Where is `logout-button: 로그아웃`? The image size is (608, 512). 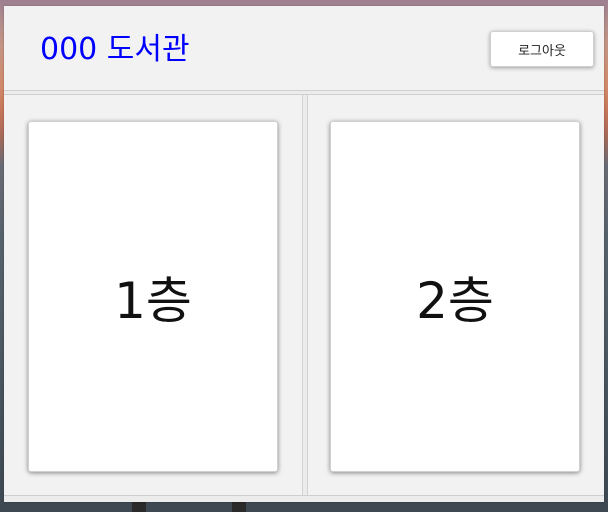 logout-button: 로그아웃 is located at coordinates (542, 49).